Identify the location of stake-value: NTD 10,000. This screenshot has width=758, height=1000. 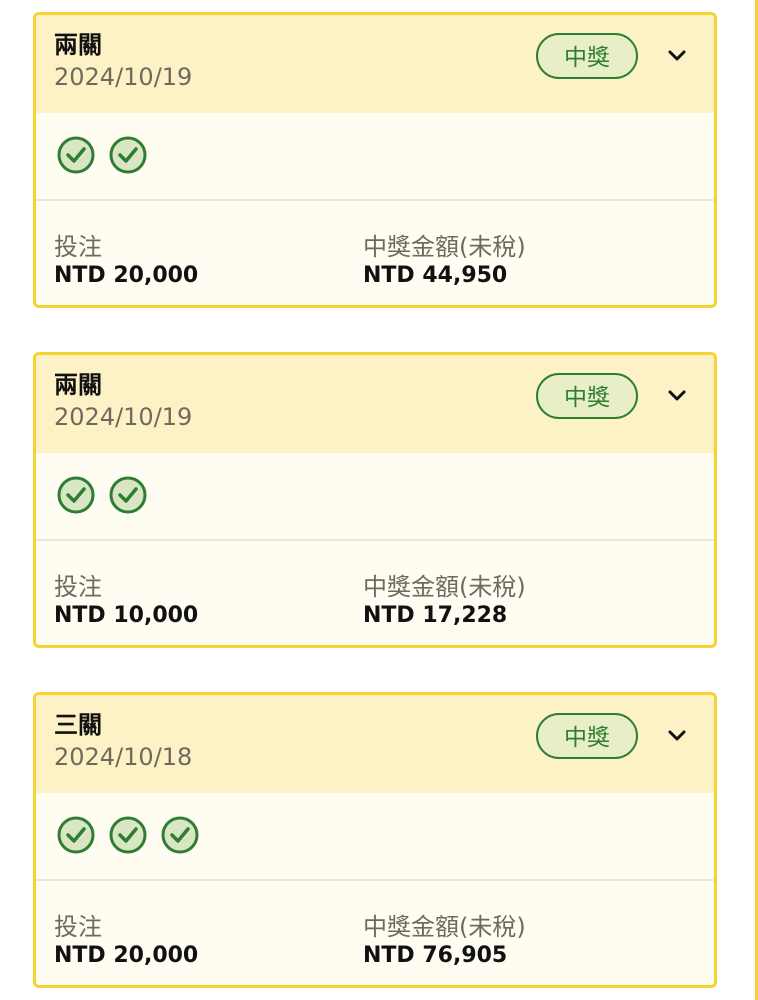
(126, 615).